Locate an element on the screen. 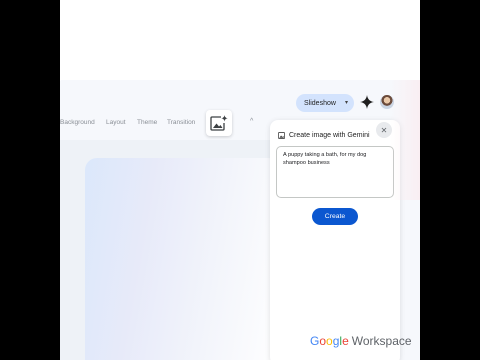 The width and height of the screenshot is (480, 360). gemini-spark-icon is located at coordinates (367, 102).